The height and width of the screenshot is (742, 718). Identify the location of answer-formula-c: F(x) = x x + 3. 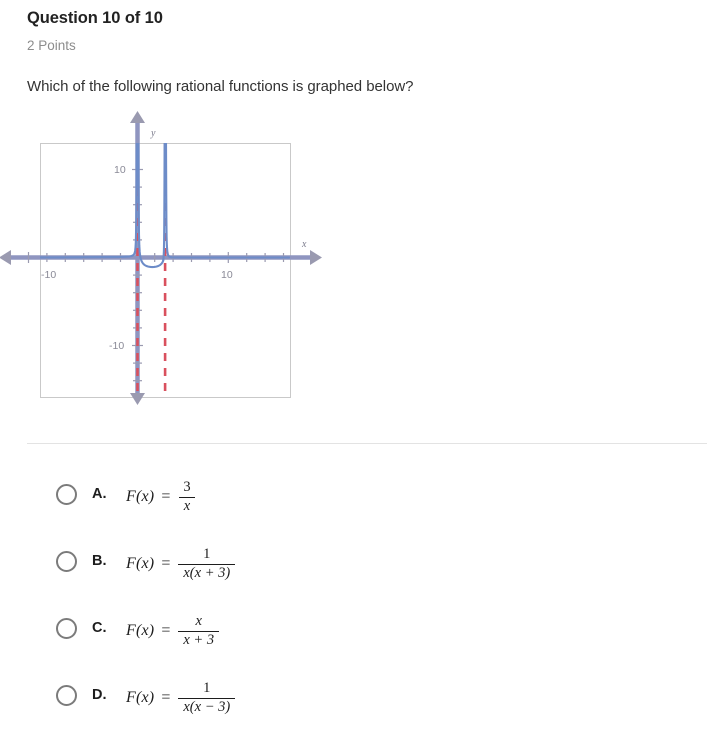
(173, 631).